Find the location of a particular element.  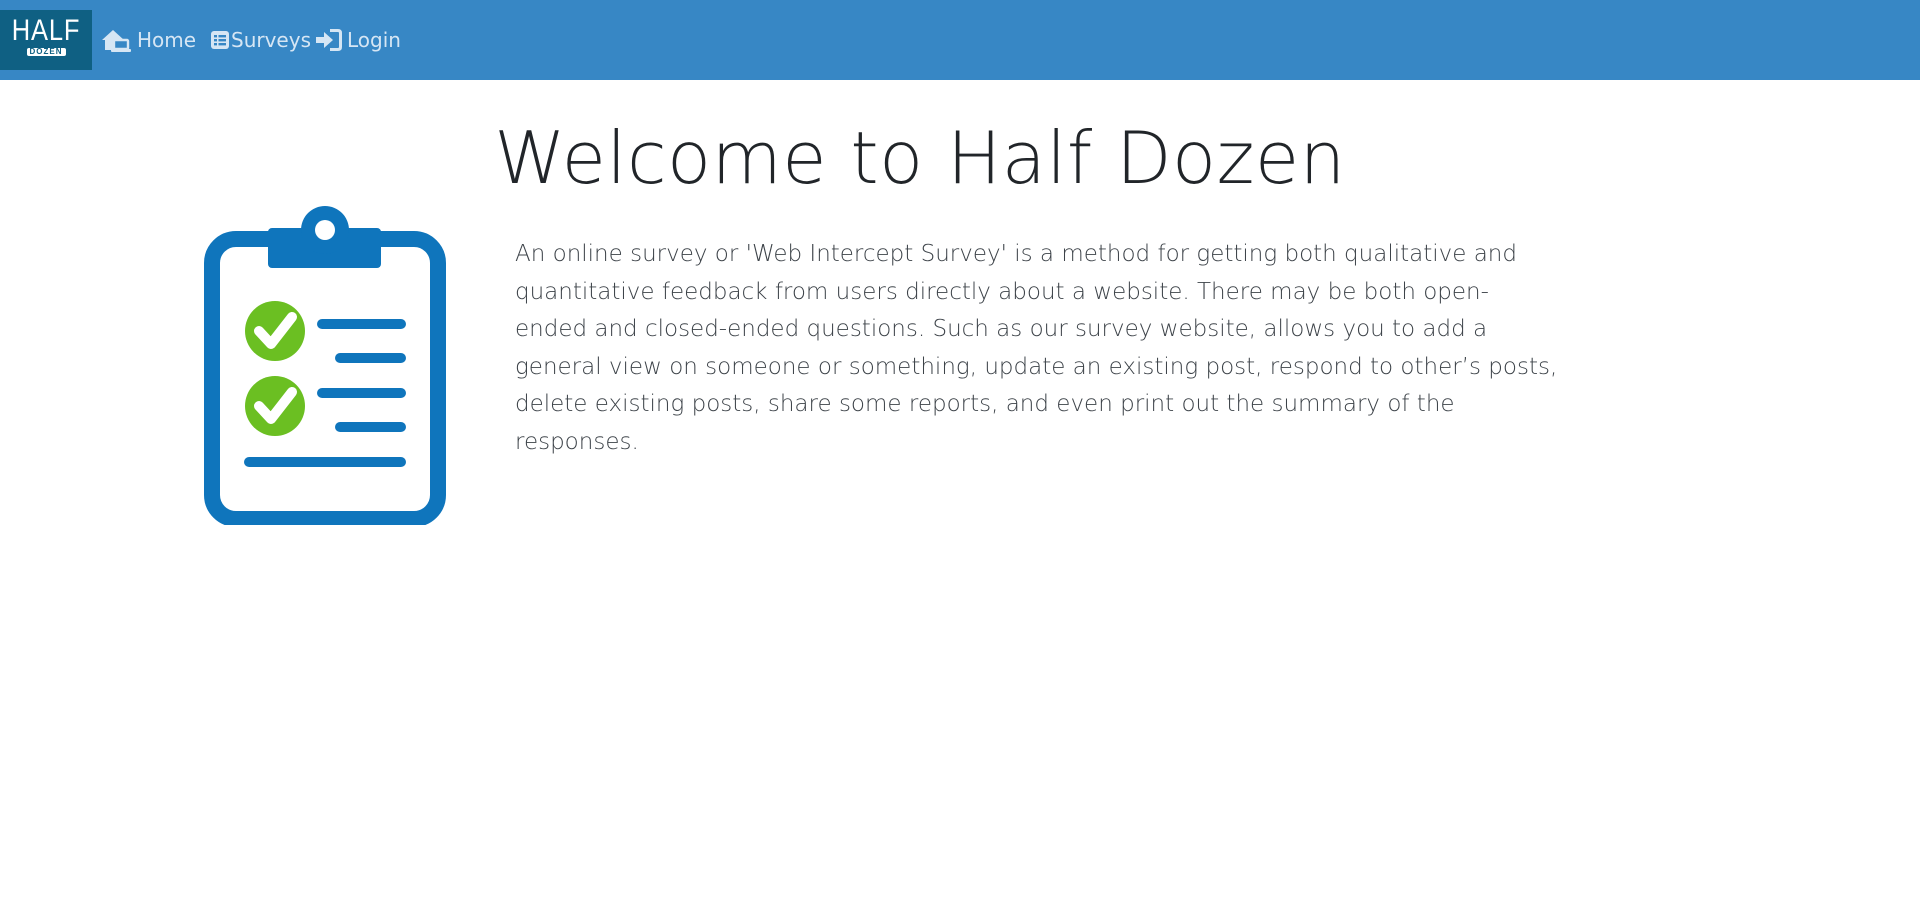

nav-login-link: Login is located at coordinates (358, 40).